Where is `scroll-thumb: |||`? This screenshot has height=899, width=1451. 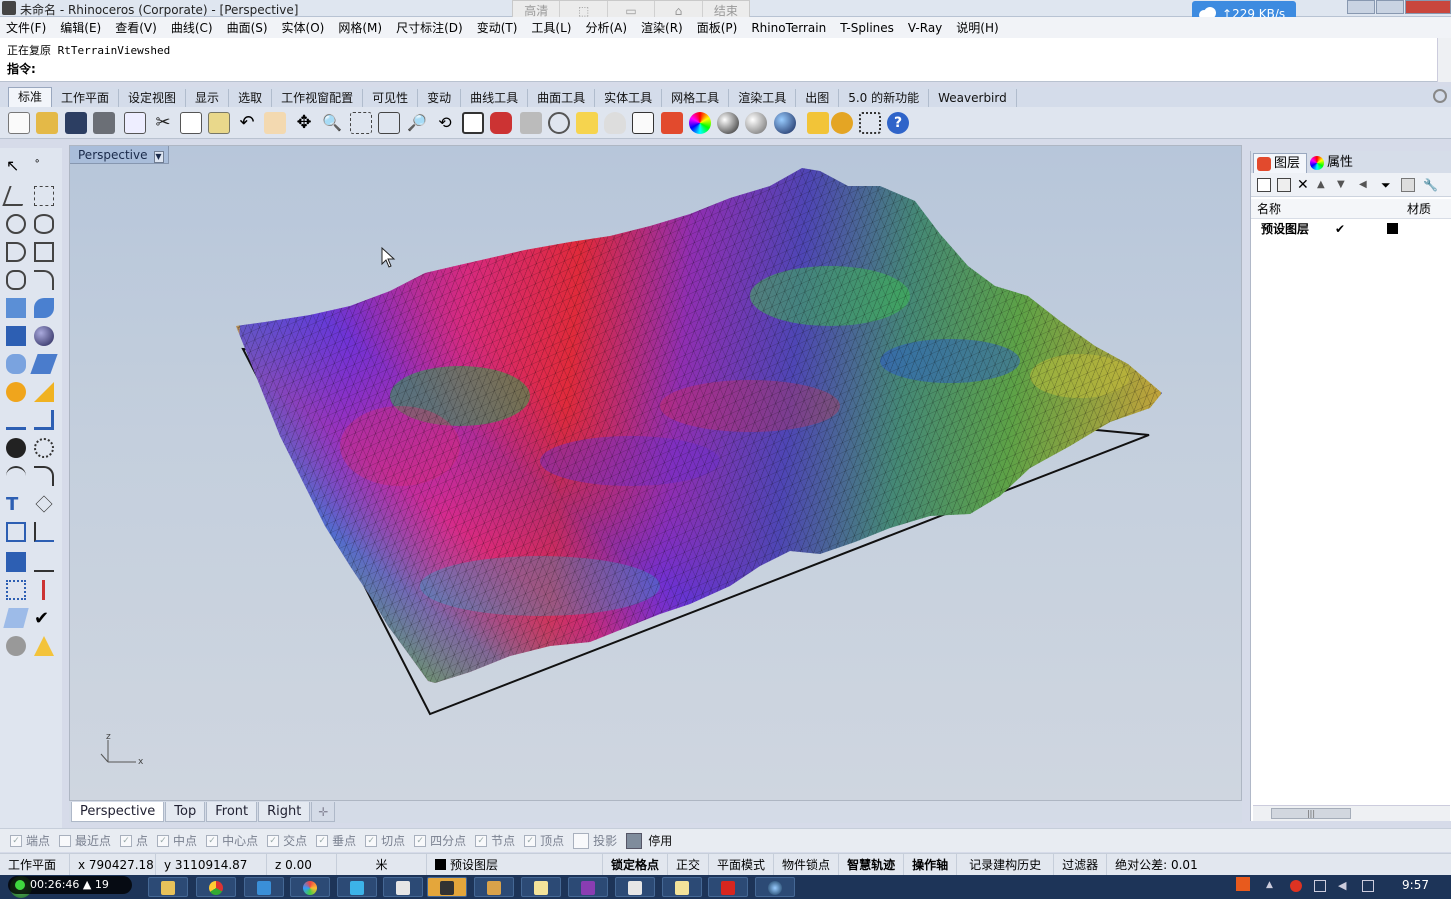
scroll-thumb: ||| is located at coordinates (1311, 813).